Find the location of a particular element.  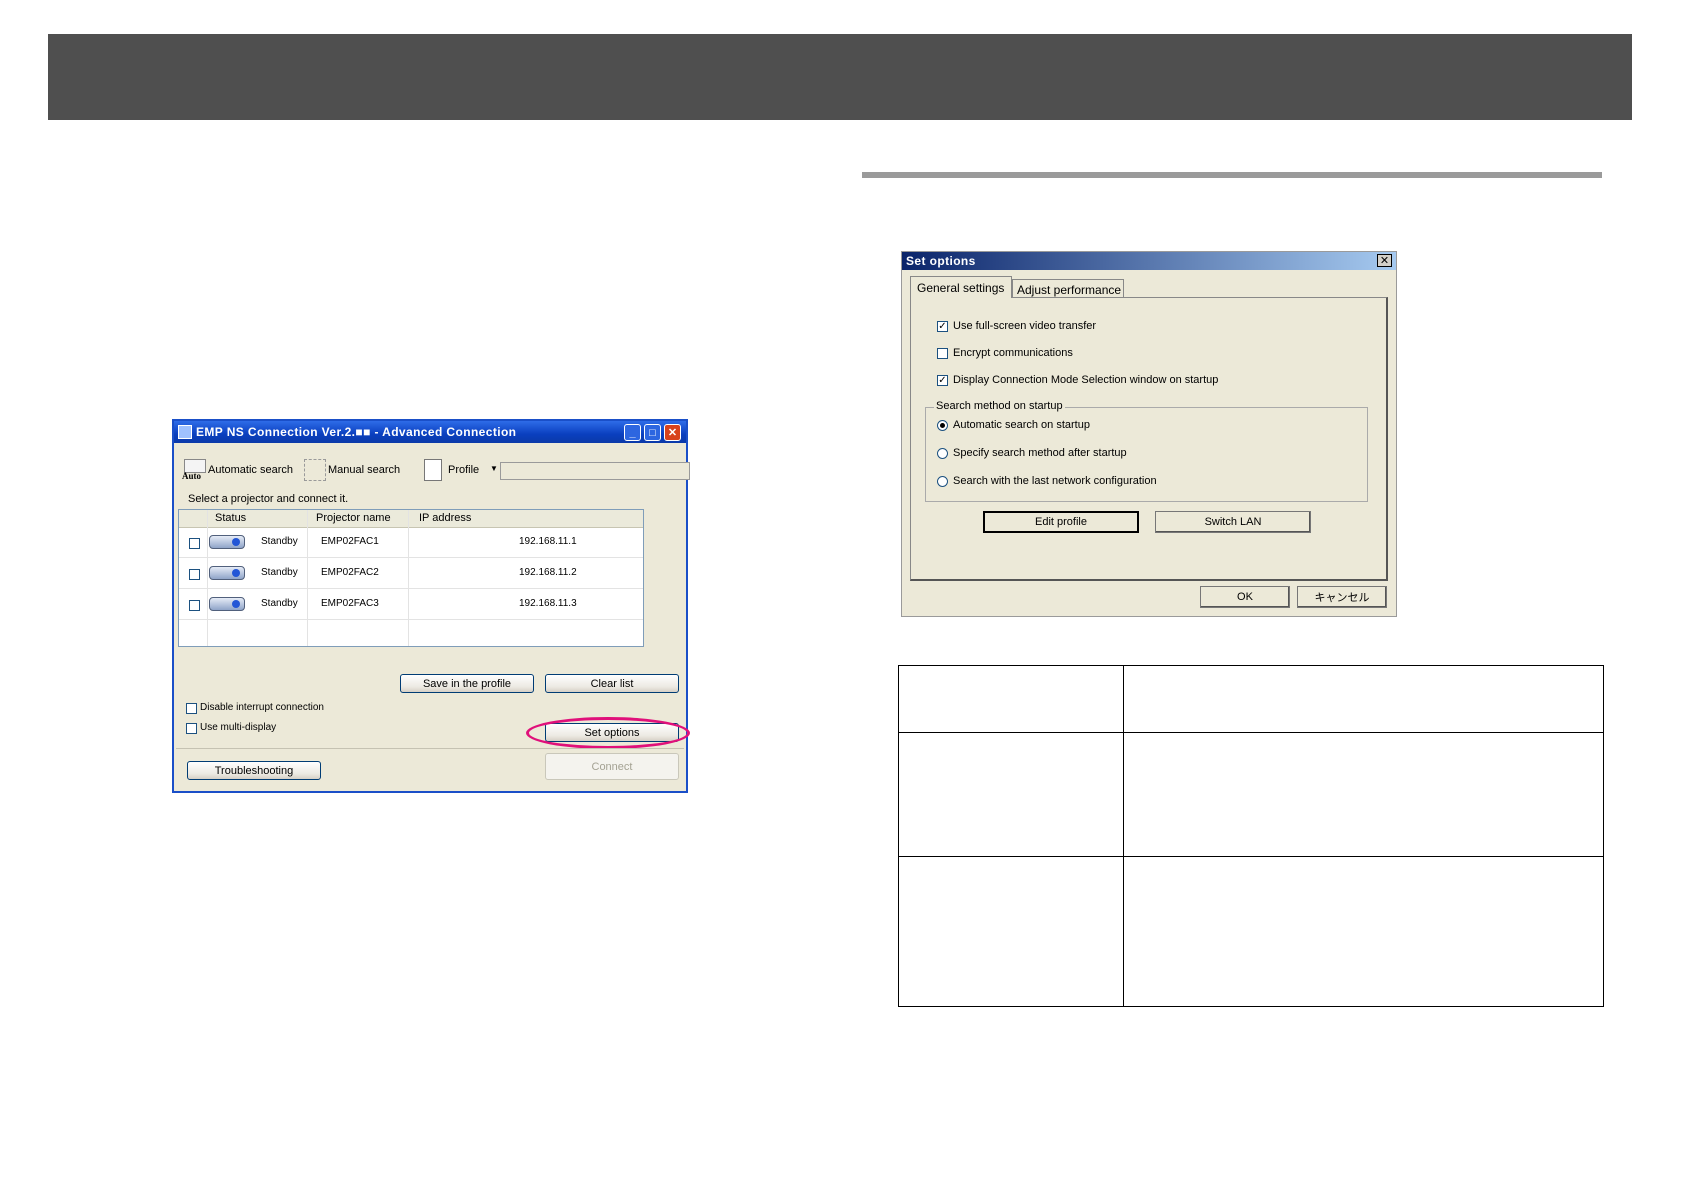

tab-general-settings-label: General settings is located at coordinates (961, 288).